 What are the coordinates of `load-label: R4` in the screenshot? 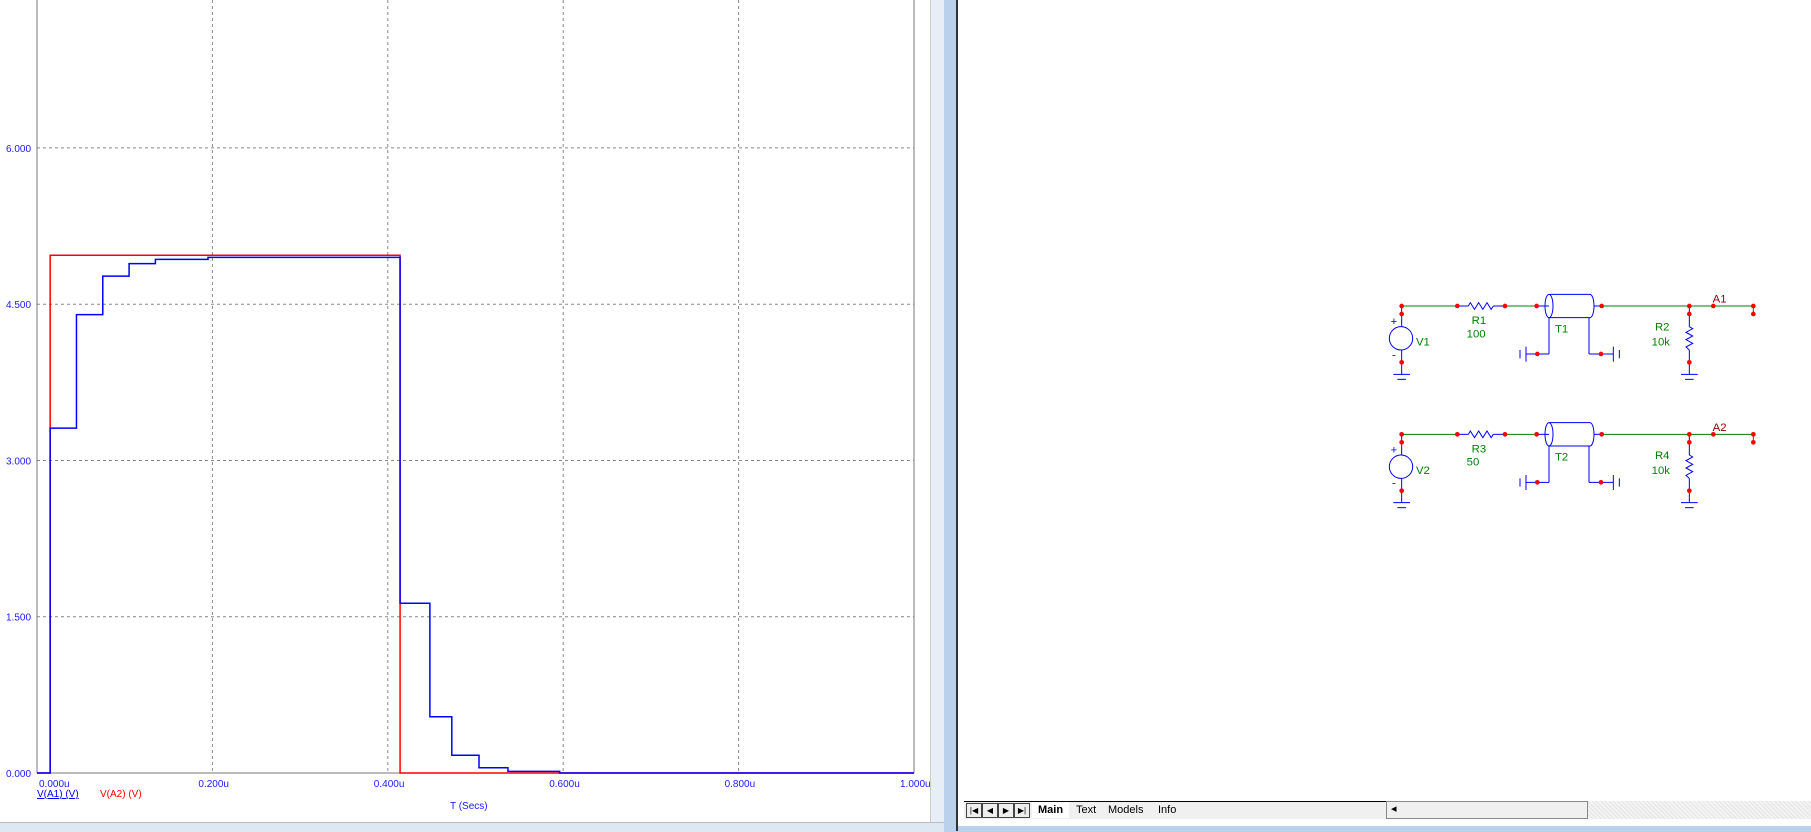 It's located at (1662, 456).